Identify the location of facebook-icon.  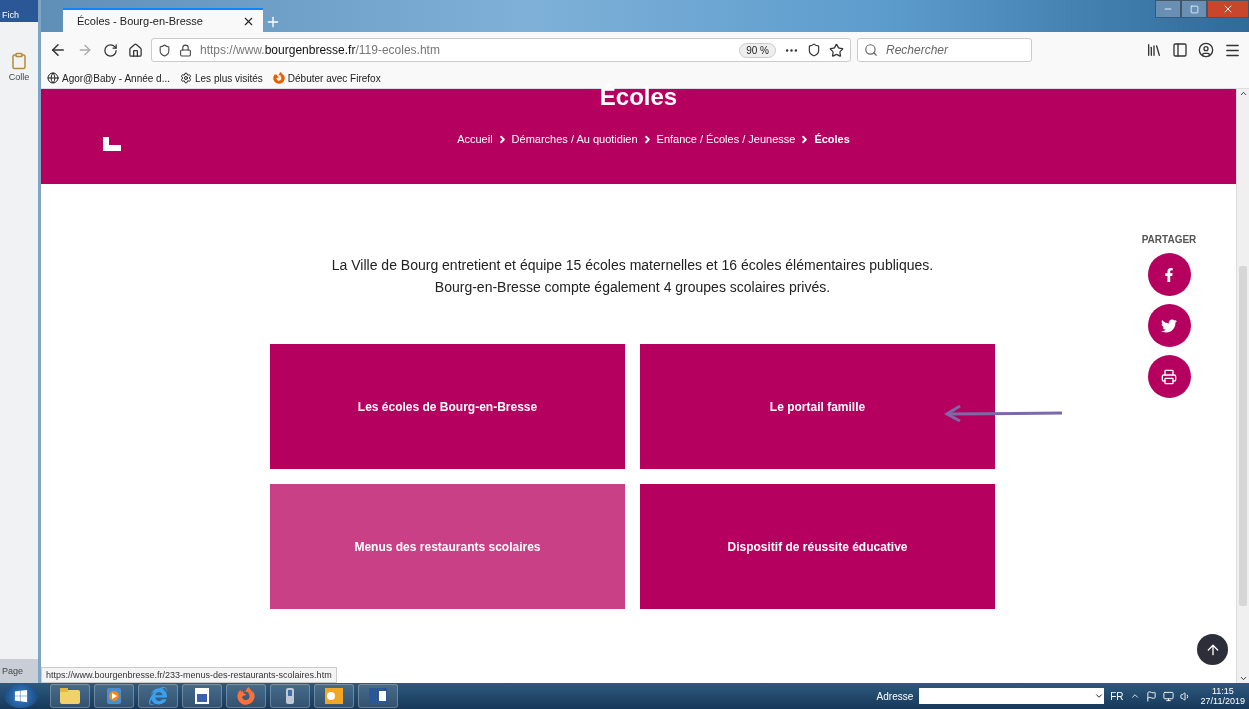
(1169, 274).